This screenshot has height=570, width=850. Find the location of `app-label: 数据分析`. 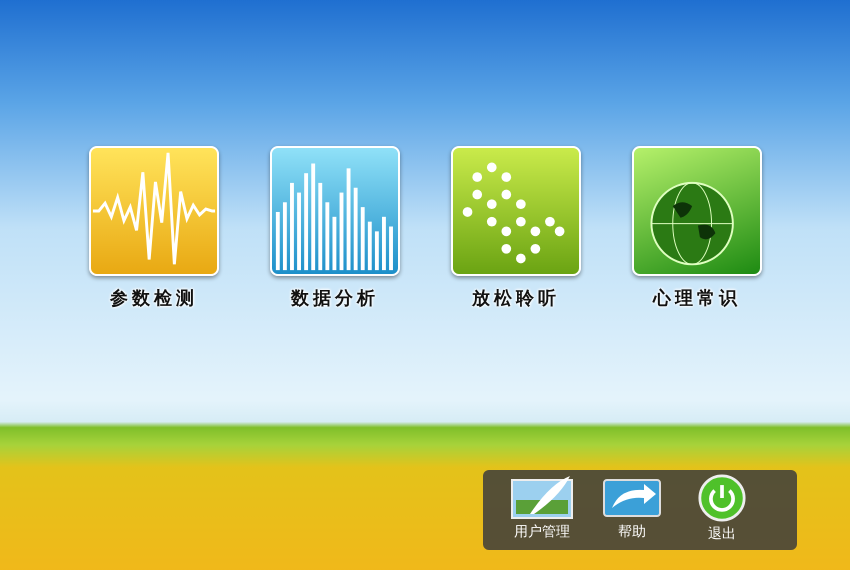

app-label: 数据分析 is located at coordinates (335, 299).